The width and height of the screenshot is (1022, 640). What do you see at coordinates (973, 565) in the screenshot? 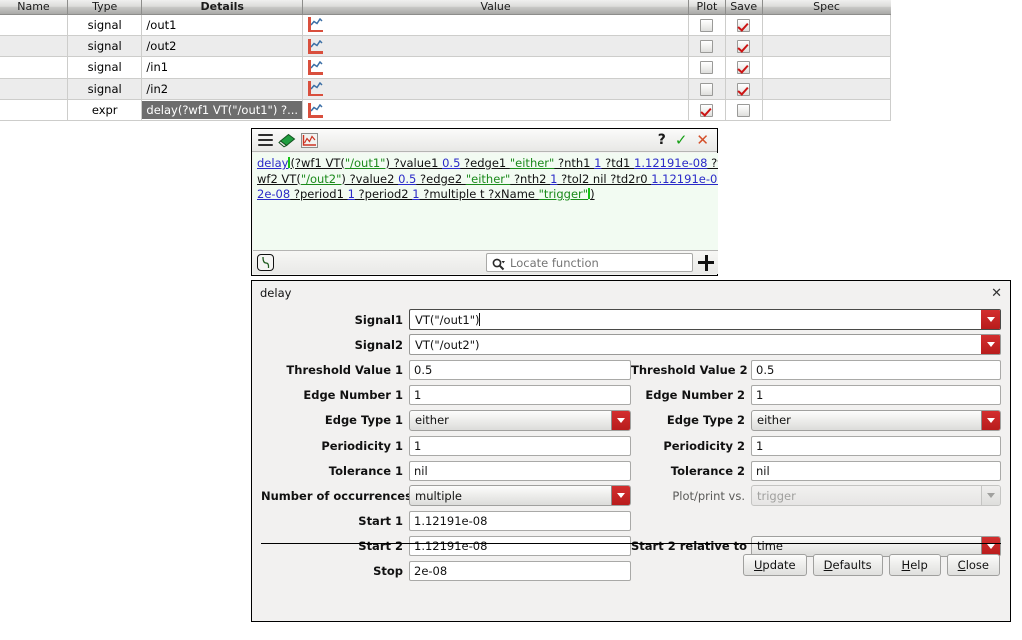
I see `close-button: Close` at bounding box center [973, 565].